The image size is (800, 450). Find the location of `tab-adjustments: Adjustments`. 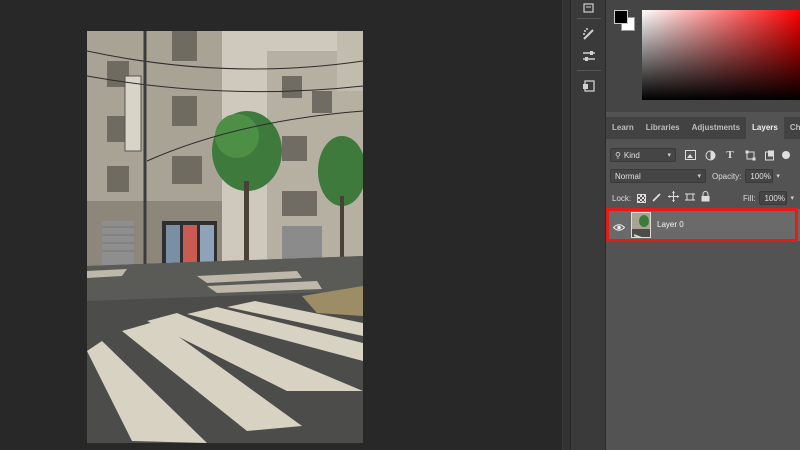

tab-adjustments: Adjustments is located at coordinates (716, 128).